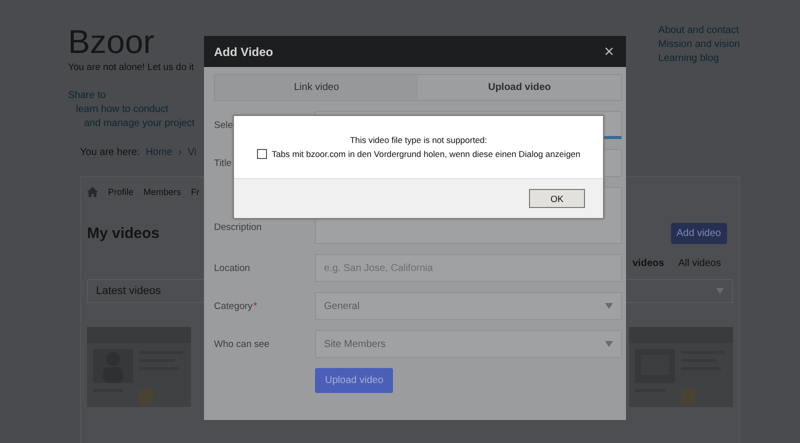 This screenshot has height=443, width=800. What do you see at coordinates (354, 380) in the screenshot?
I see `upload-button: Upload video` at bounding box center [354, 380].